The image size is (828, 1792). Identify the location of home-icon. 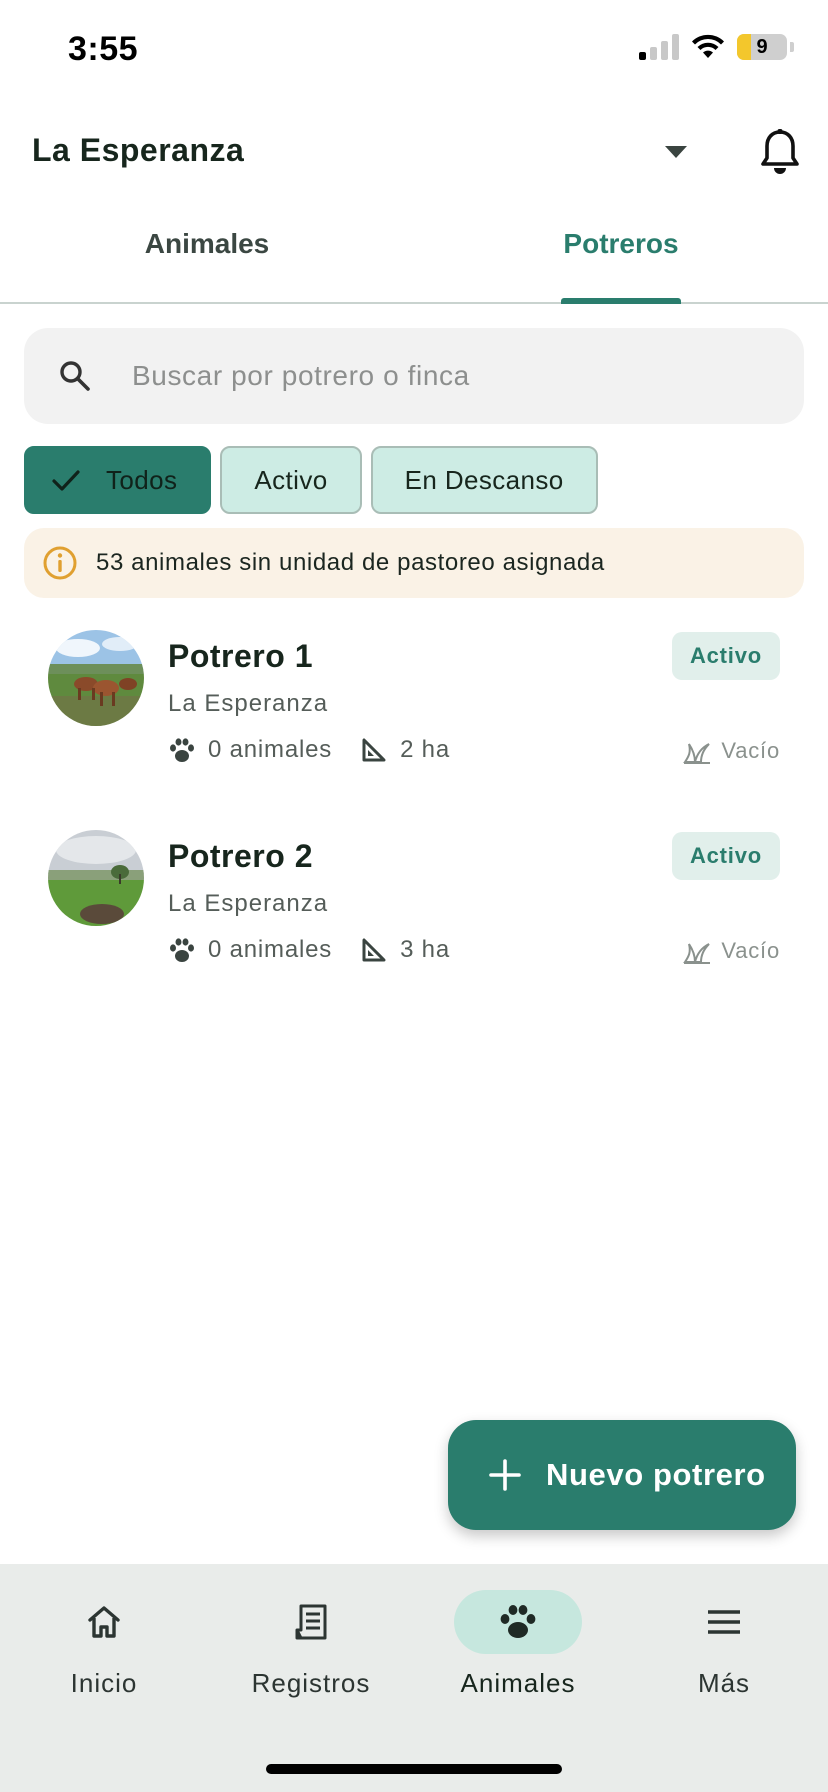
(104, 1622).